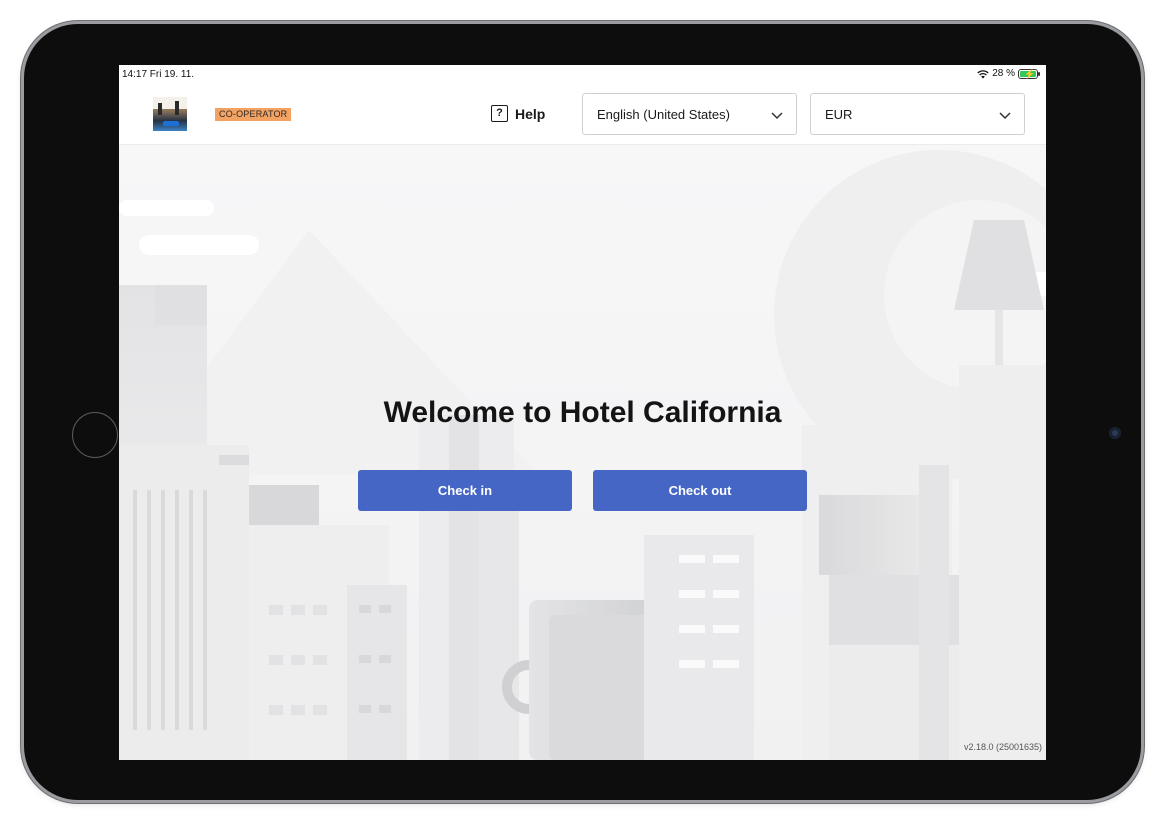 This screenshot has width=1164, height=824. I want to click on wifi-icon, so click(983, 73).